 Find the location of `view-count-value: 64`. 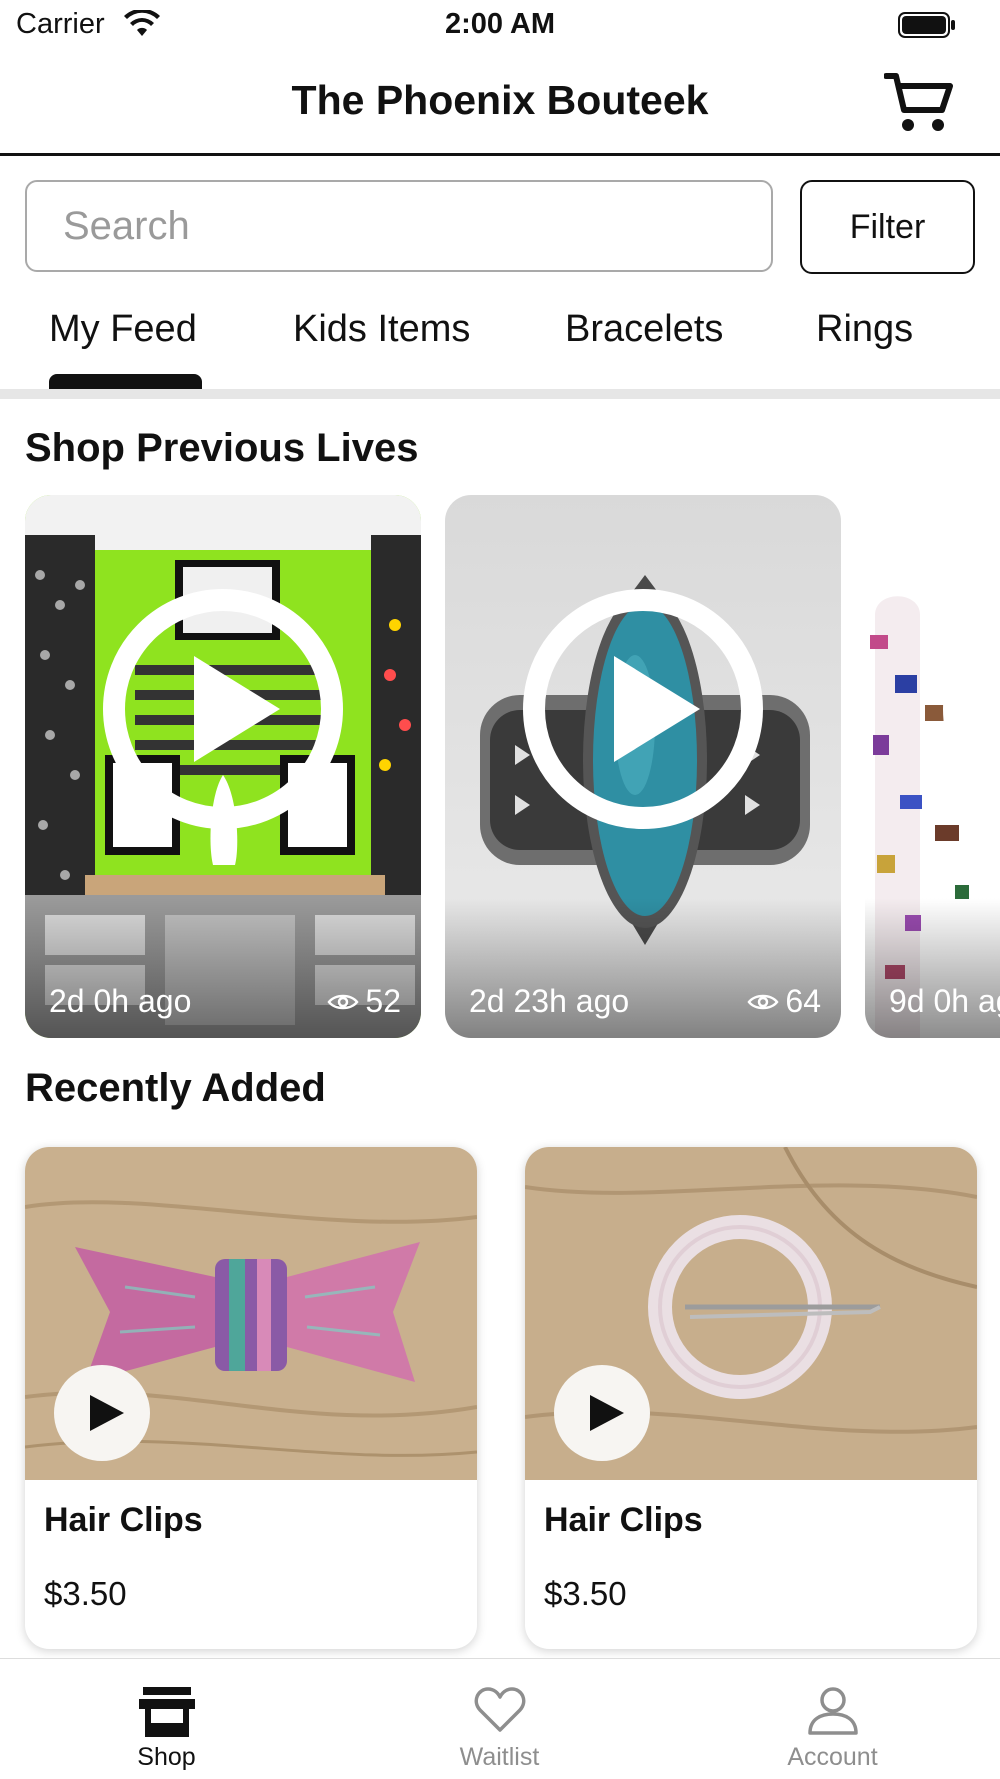

view-count-value: 64 is located at coordinates (803, 1001).